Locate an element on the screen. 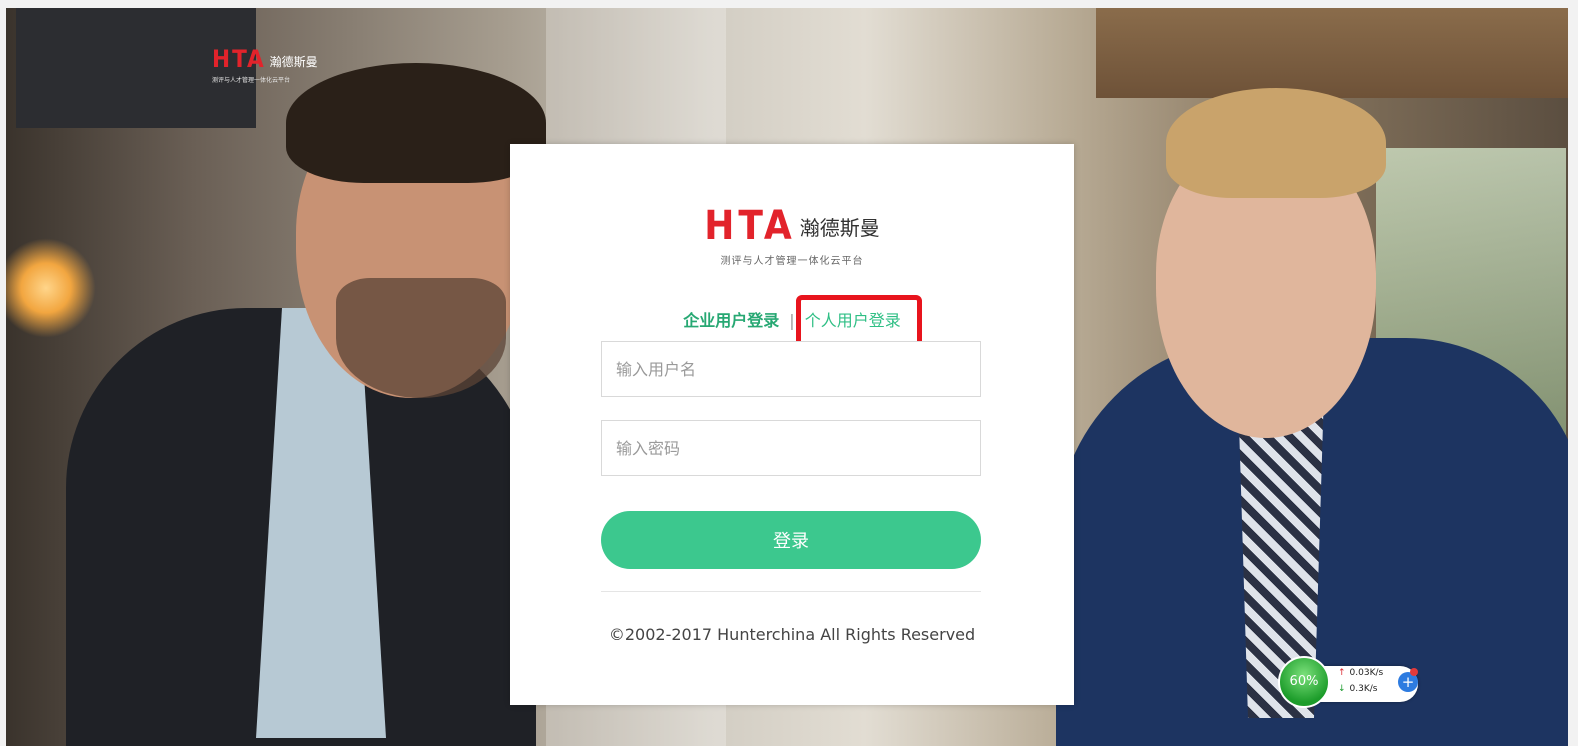  login-button: 登录 is located at coordinates (791, 540).